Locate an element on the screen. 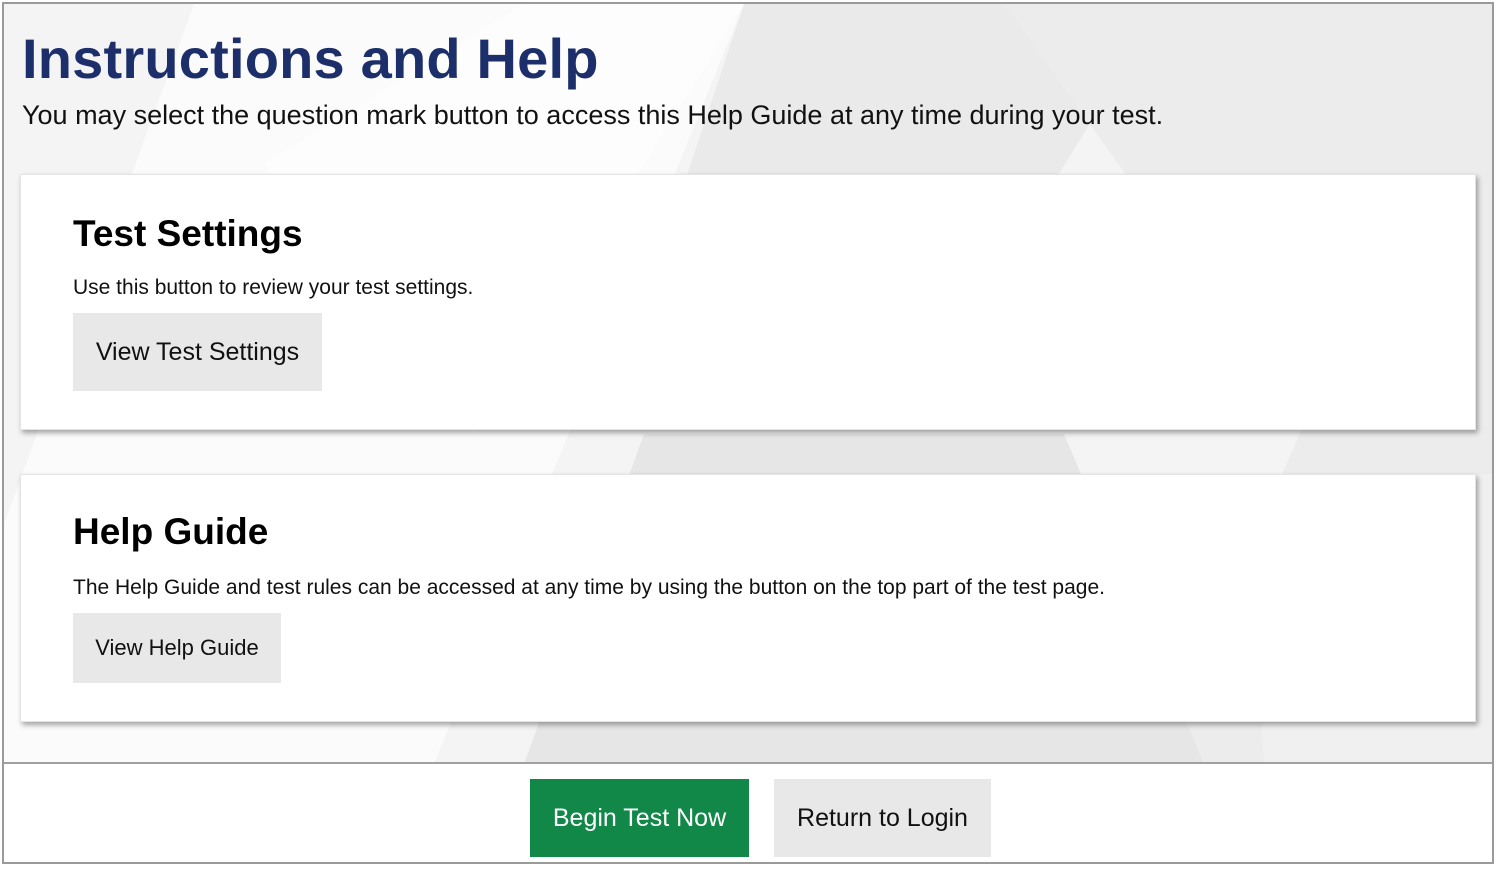 Image resolution: width=1500 pixels, height=872 pixels. page-title: Instructions and Help is located at coordinates (310, 58).